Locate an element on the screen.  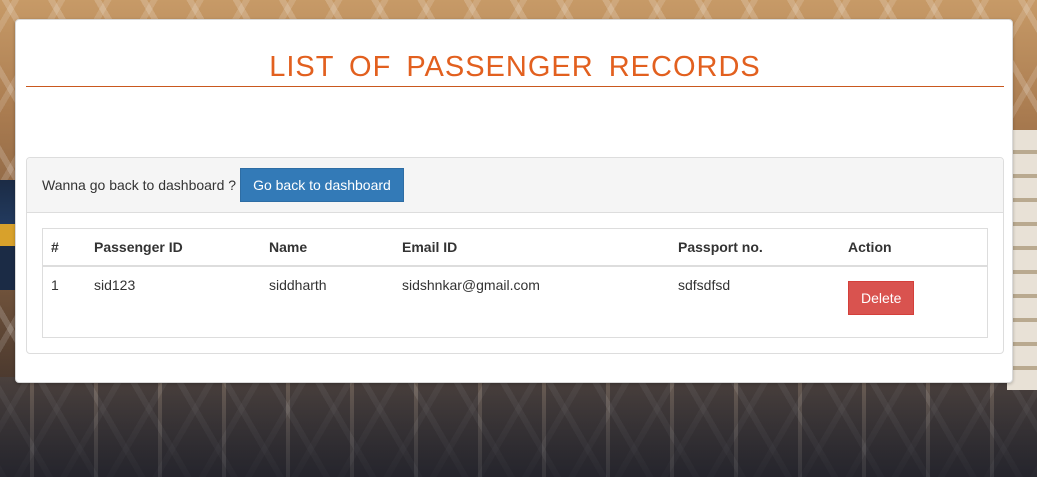
cell-name: siddharth is located at coordinates (298, 285).